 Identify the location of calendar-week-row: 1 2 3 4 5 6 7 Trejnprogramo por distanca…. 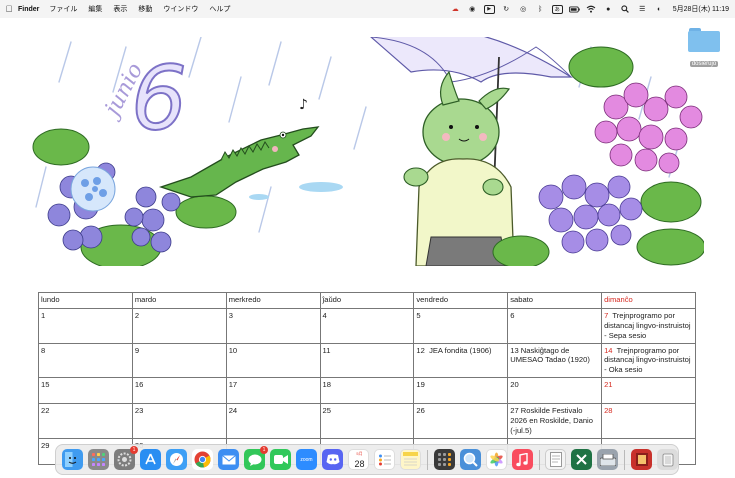
(367, 326).